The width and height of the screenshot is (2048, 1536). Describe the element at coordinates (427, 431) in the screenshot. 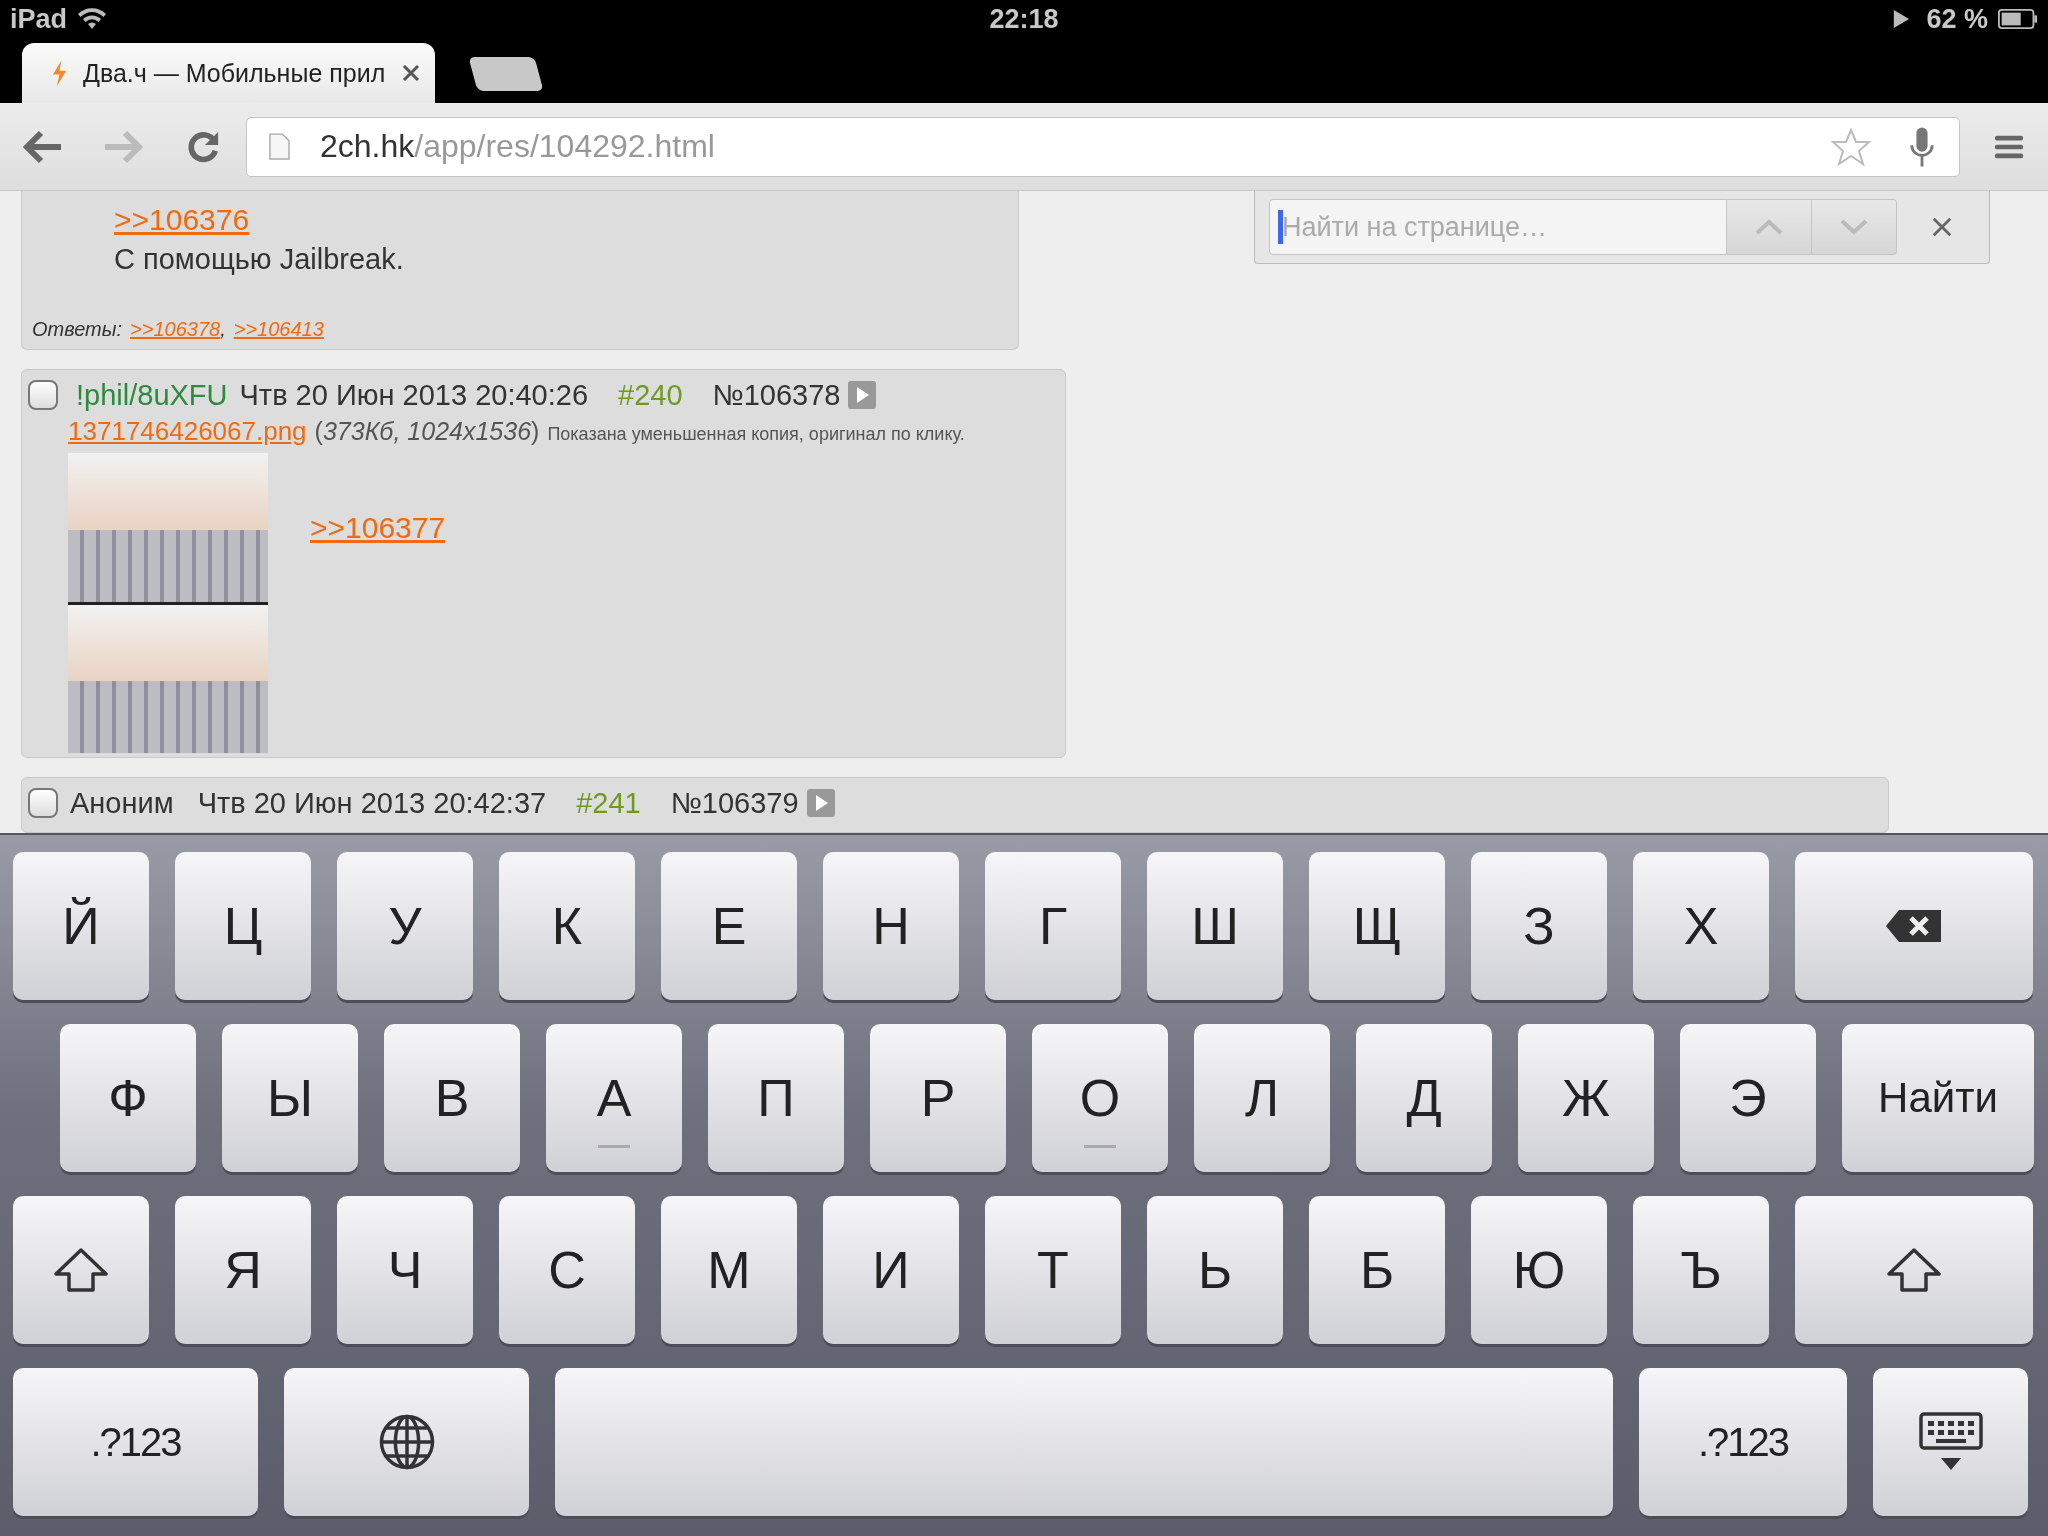

I see `file-info: (373Кб, 1024x1536)` at that location.